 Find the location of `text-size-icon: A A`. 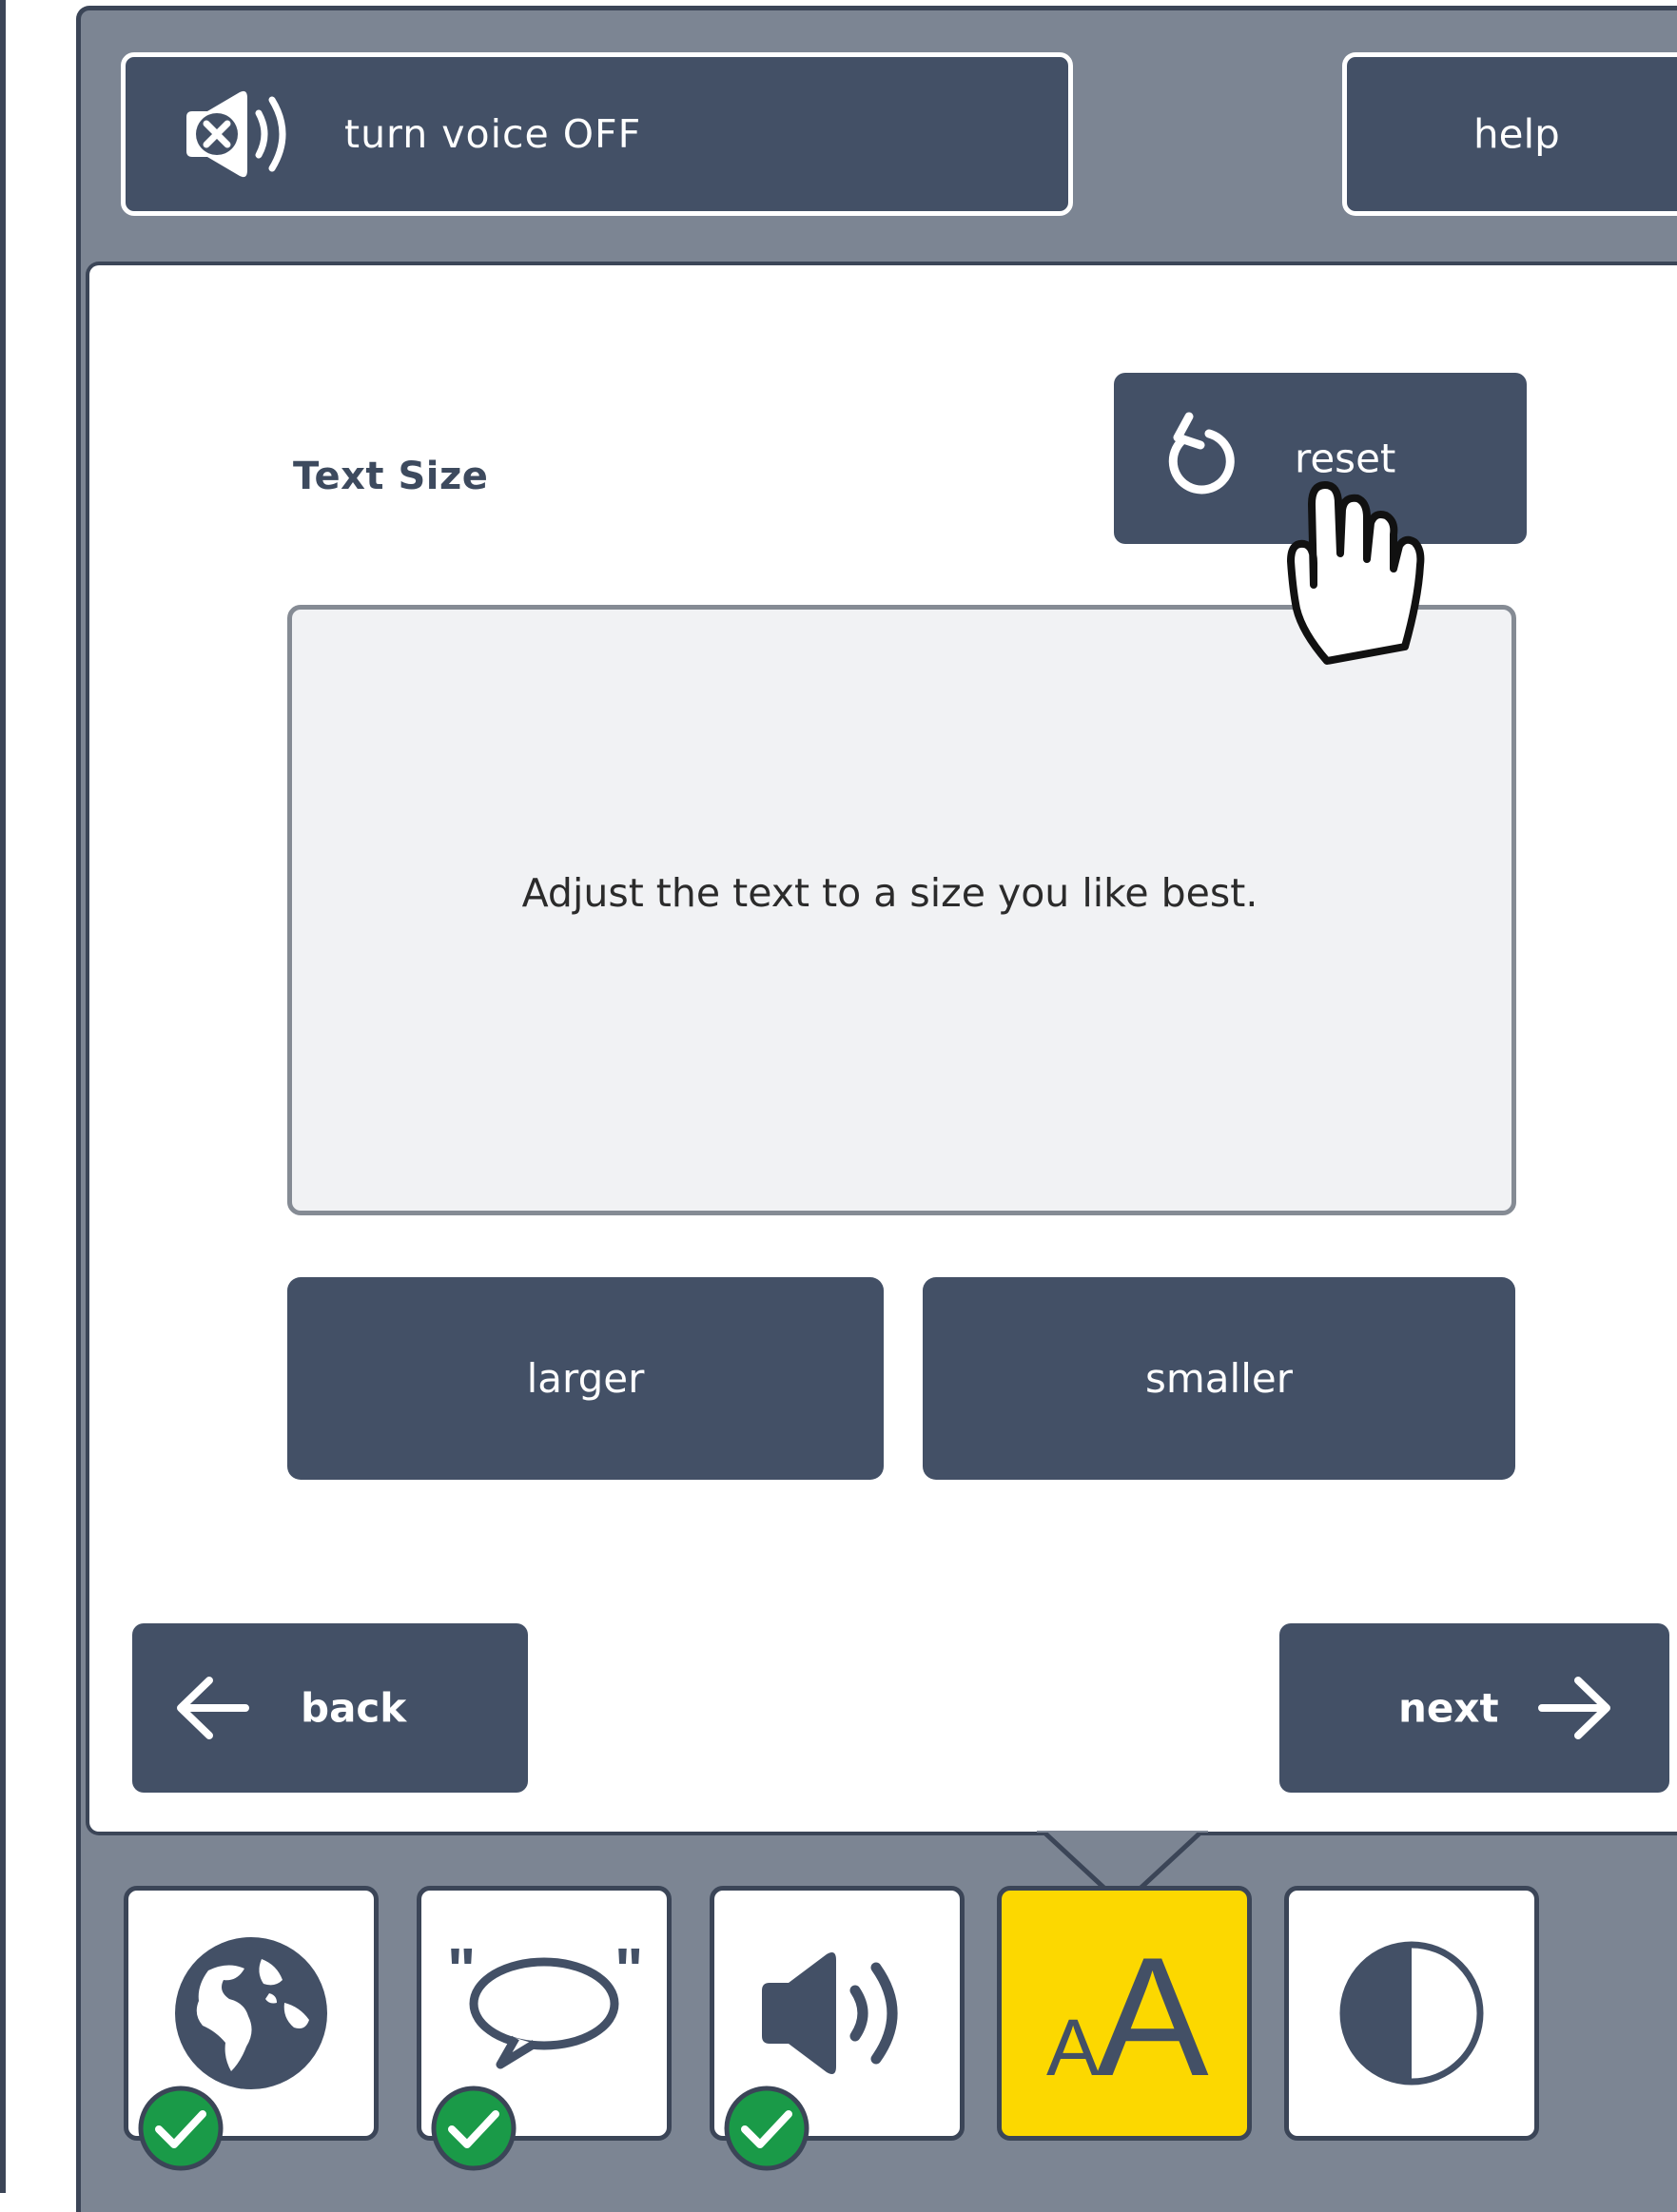

text-size-icon: A A is located at coordinates (1127, 2013).